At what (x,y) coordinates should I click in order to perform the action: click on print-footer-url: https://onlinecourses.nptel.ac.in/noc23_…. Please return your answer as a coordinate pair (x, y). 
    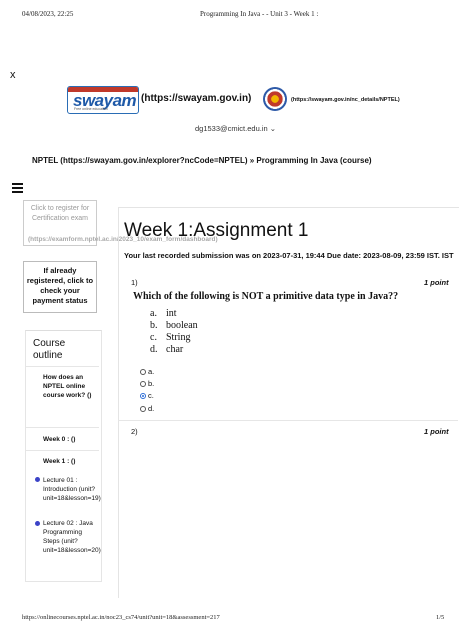
    Looking at the image, I should click on (121, 617).